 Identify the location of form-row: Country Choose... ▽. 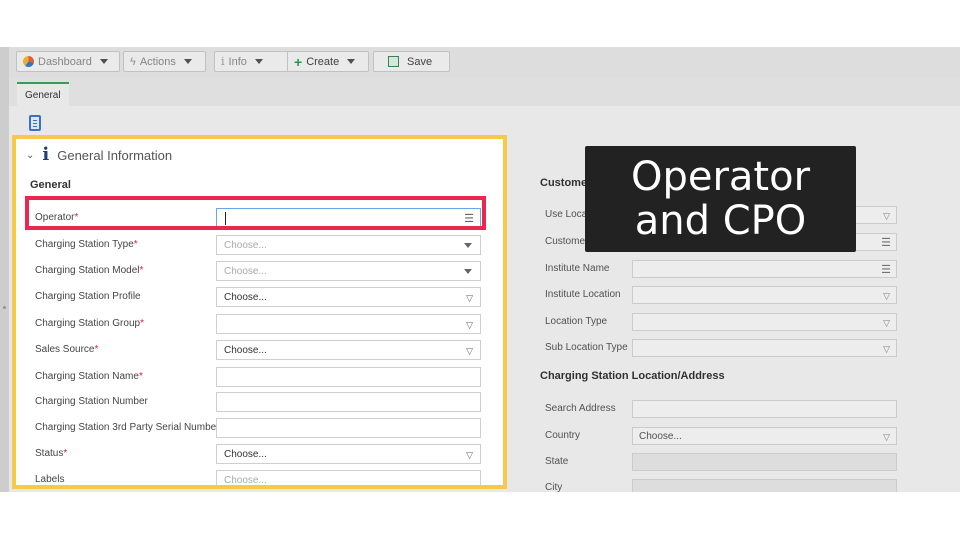
(721, 436).